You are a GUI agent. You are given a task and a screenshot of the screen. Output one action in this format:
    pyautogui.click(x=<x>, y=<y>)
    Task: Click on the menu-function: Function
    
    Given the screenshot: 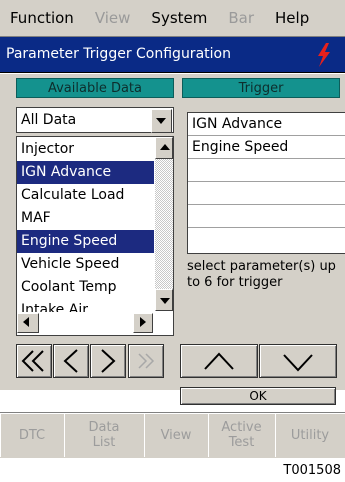 What is the action you would take?
    pyautogui.click(x=42, y=18)
    